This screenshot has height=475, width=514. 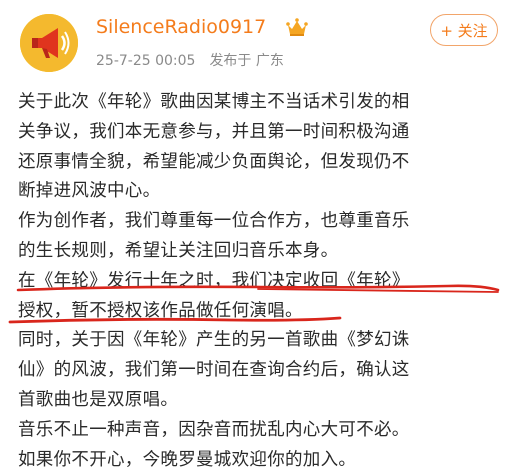 I want to click on timestamp: 25-7-25 00:05, so click(x=145, y=61).